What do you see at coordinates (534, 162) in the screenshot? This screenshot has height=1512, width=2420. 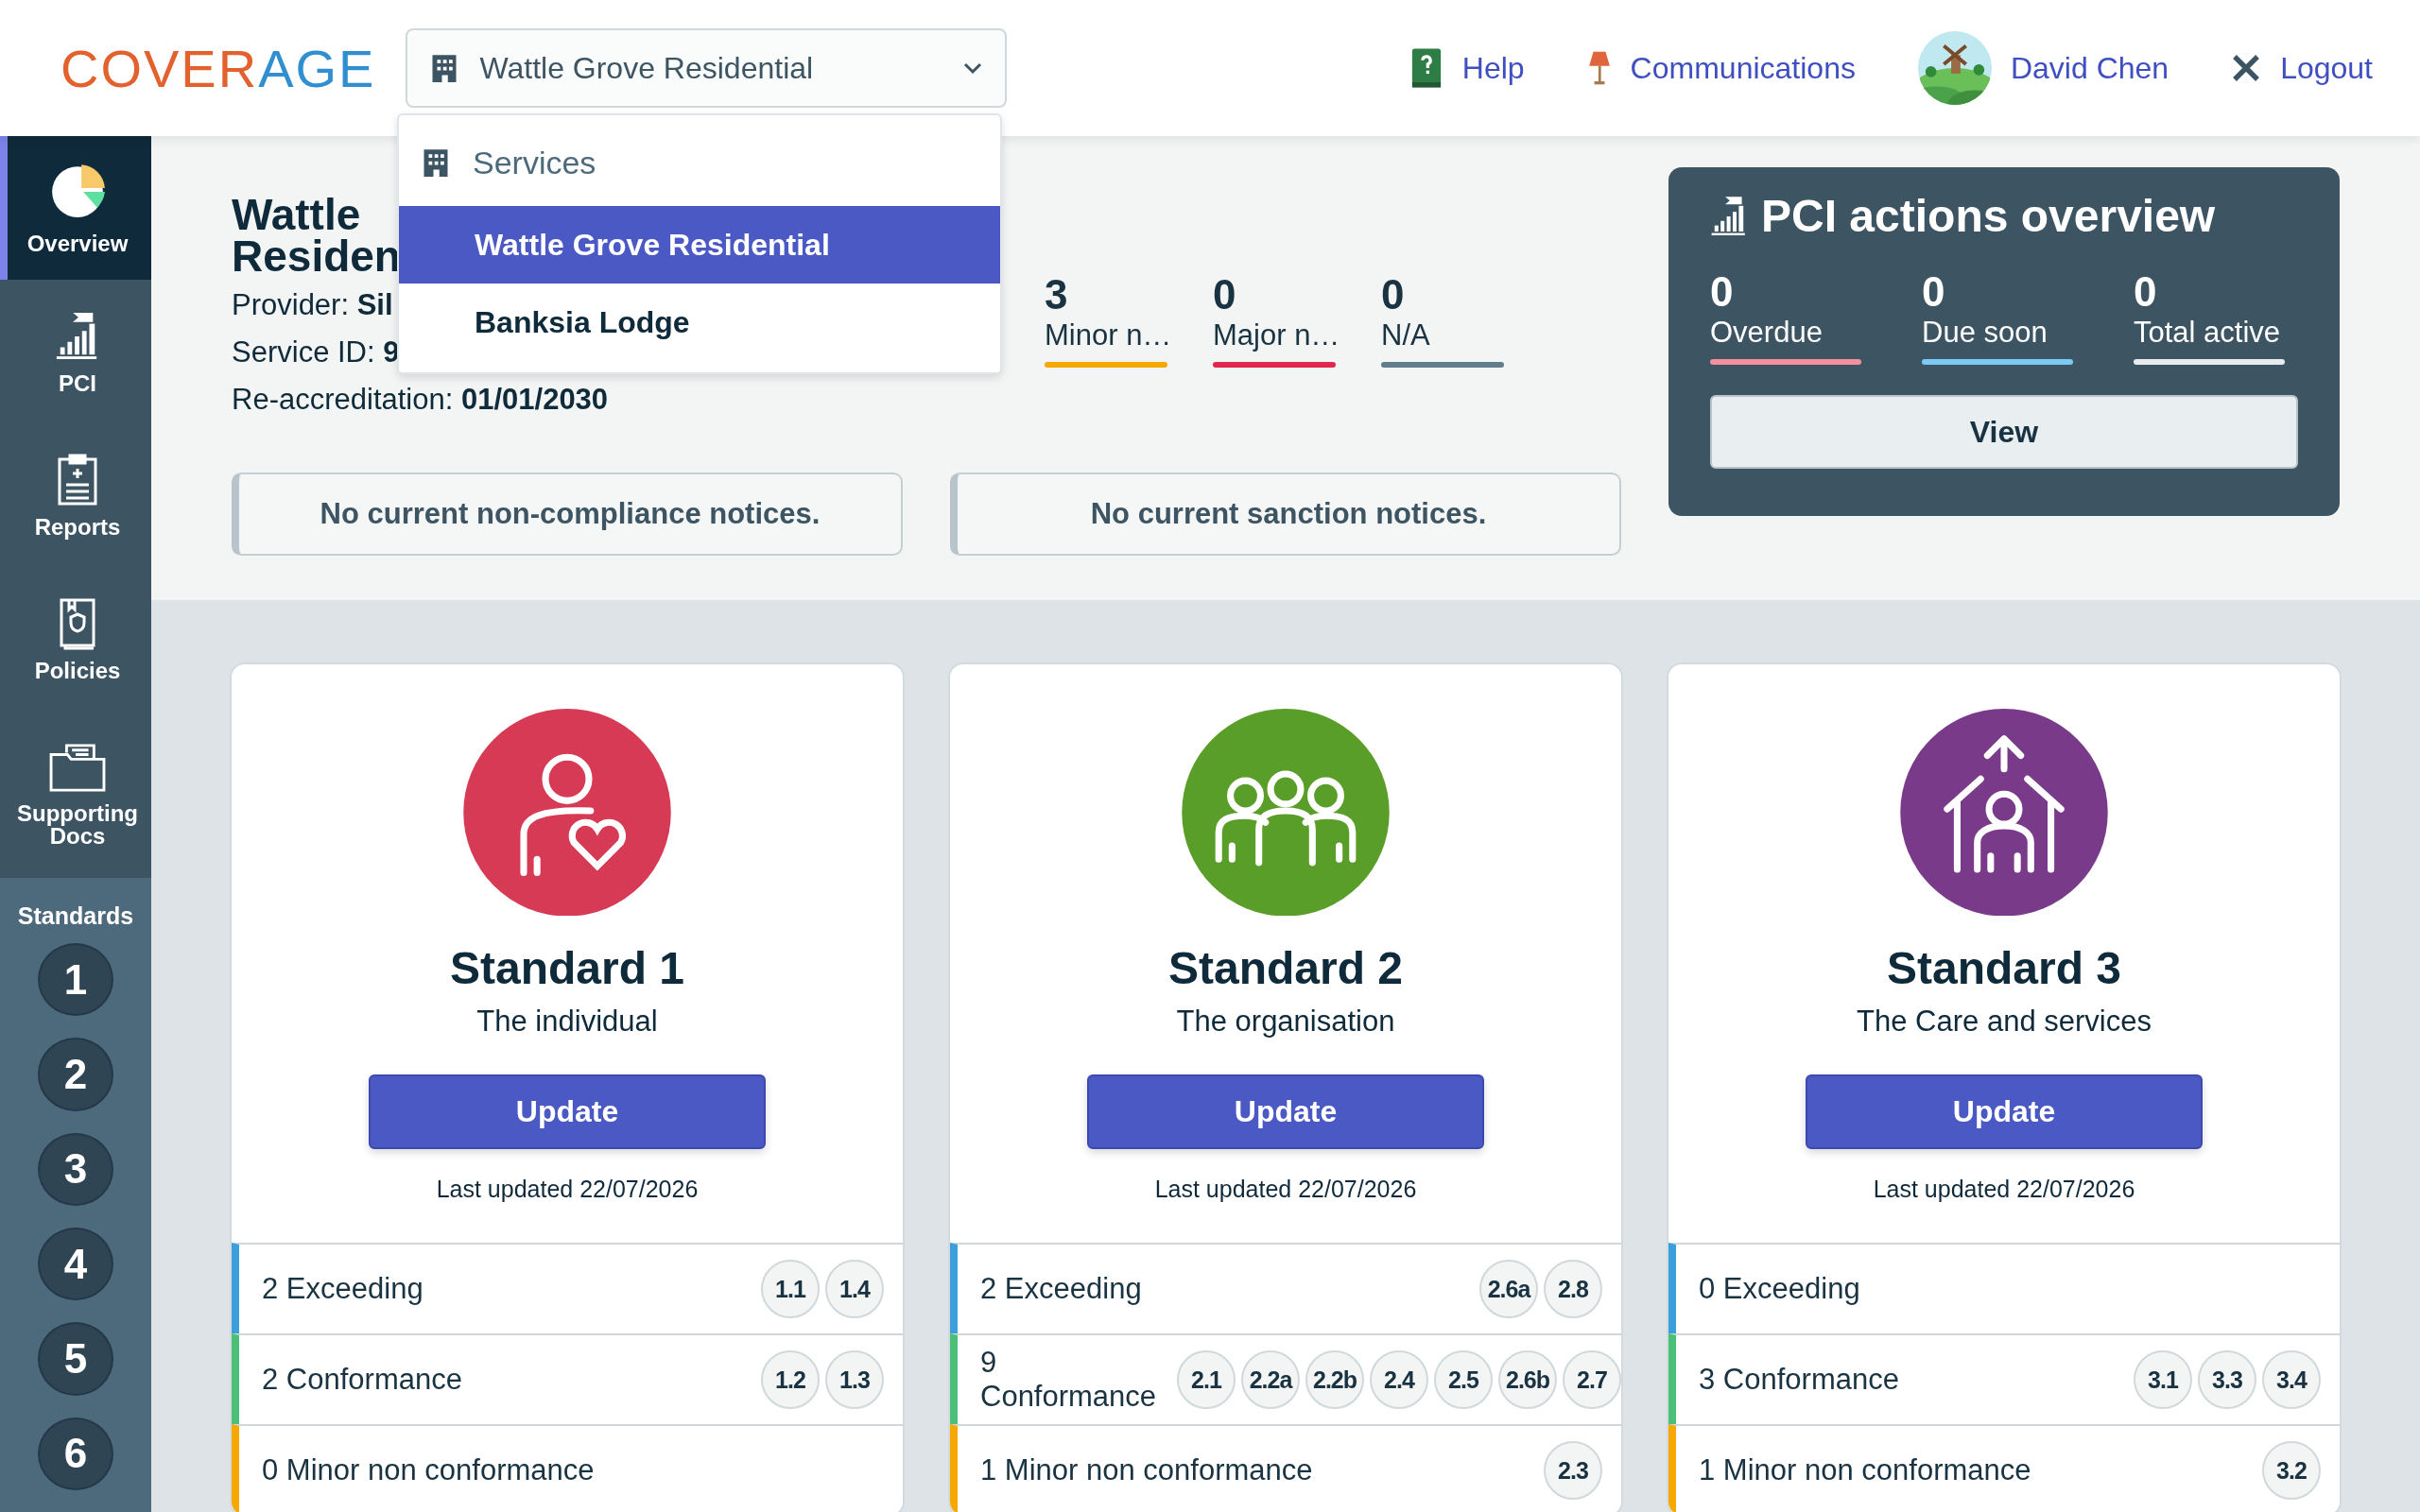 I see `menu-heading: Services` at bounding box center [534, 162].